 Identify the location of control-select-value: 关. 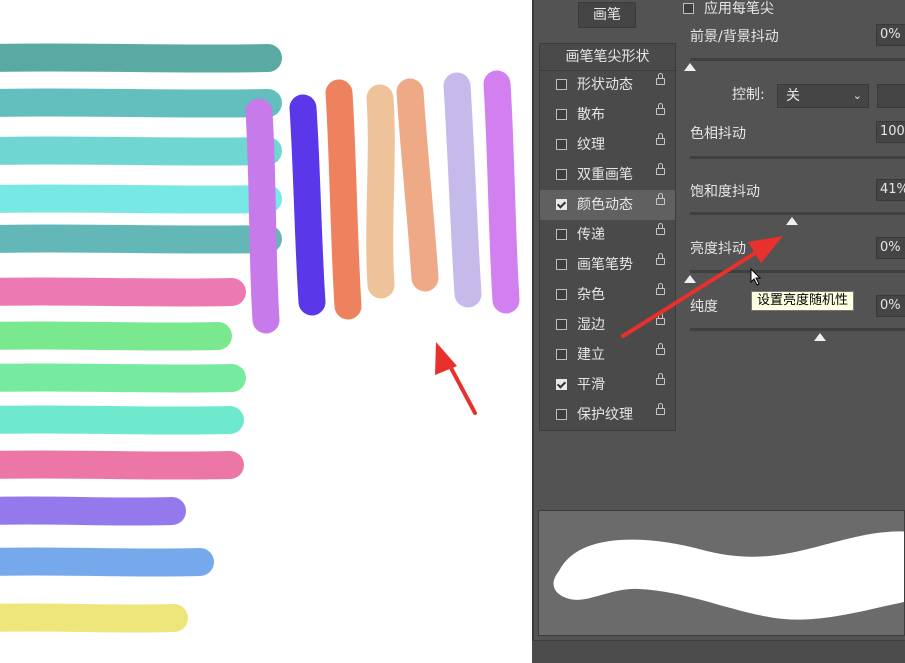
(793, 96).